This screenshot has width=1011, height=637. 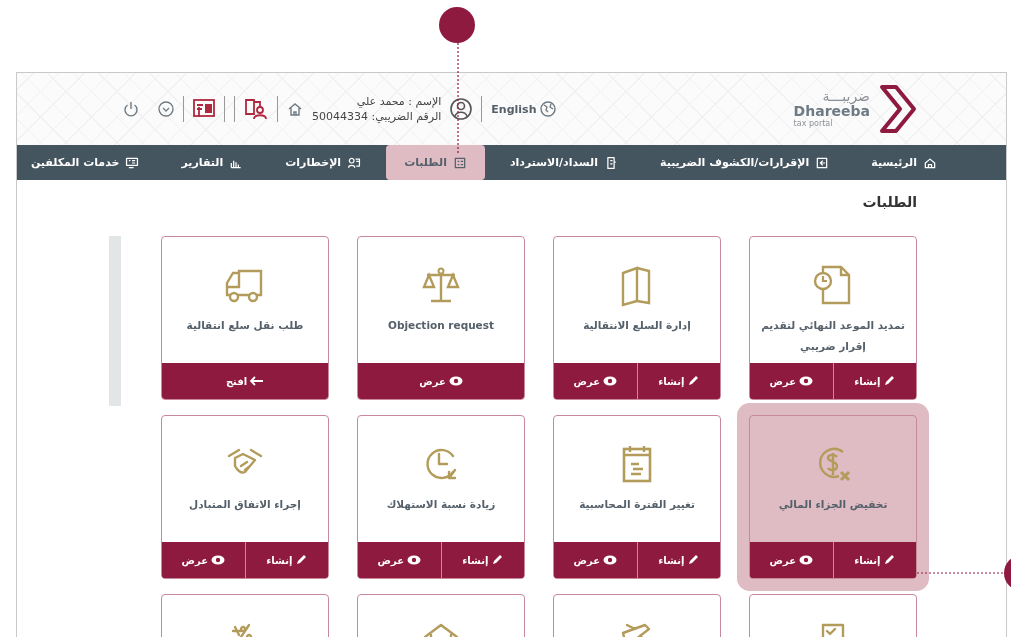 What do you see at coordinates (257, 381) in the screenshot?
I see `arrow-icon` at bounding box center [257, 381].